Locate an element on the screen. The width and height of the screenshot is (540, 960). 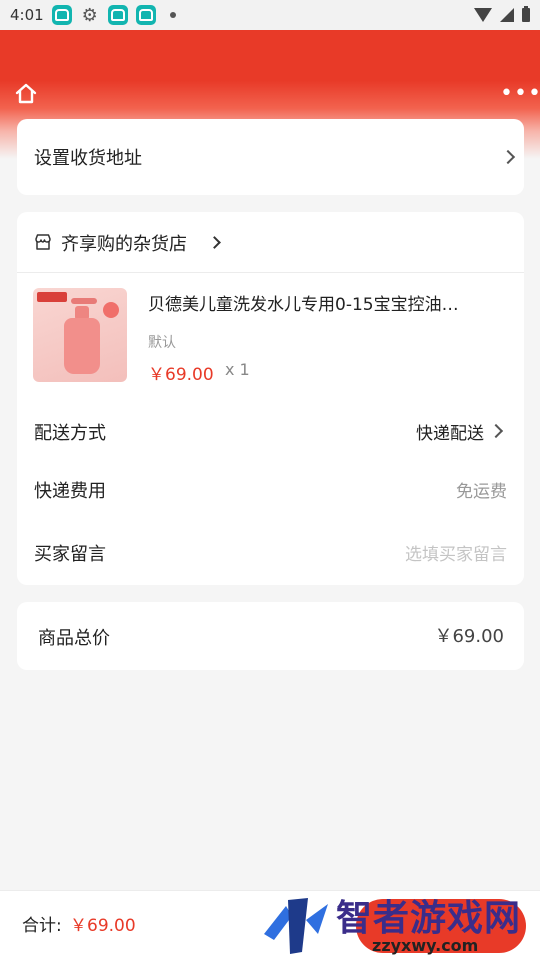
shipping-fee-value: 免运费 is located at coordinates (481, 492).